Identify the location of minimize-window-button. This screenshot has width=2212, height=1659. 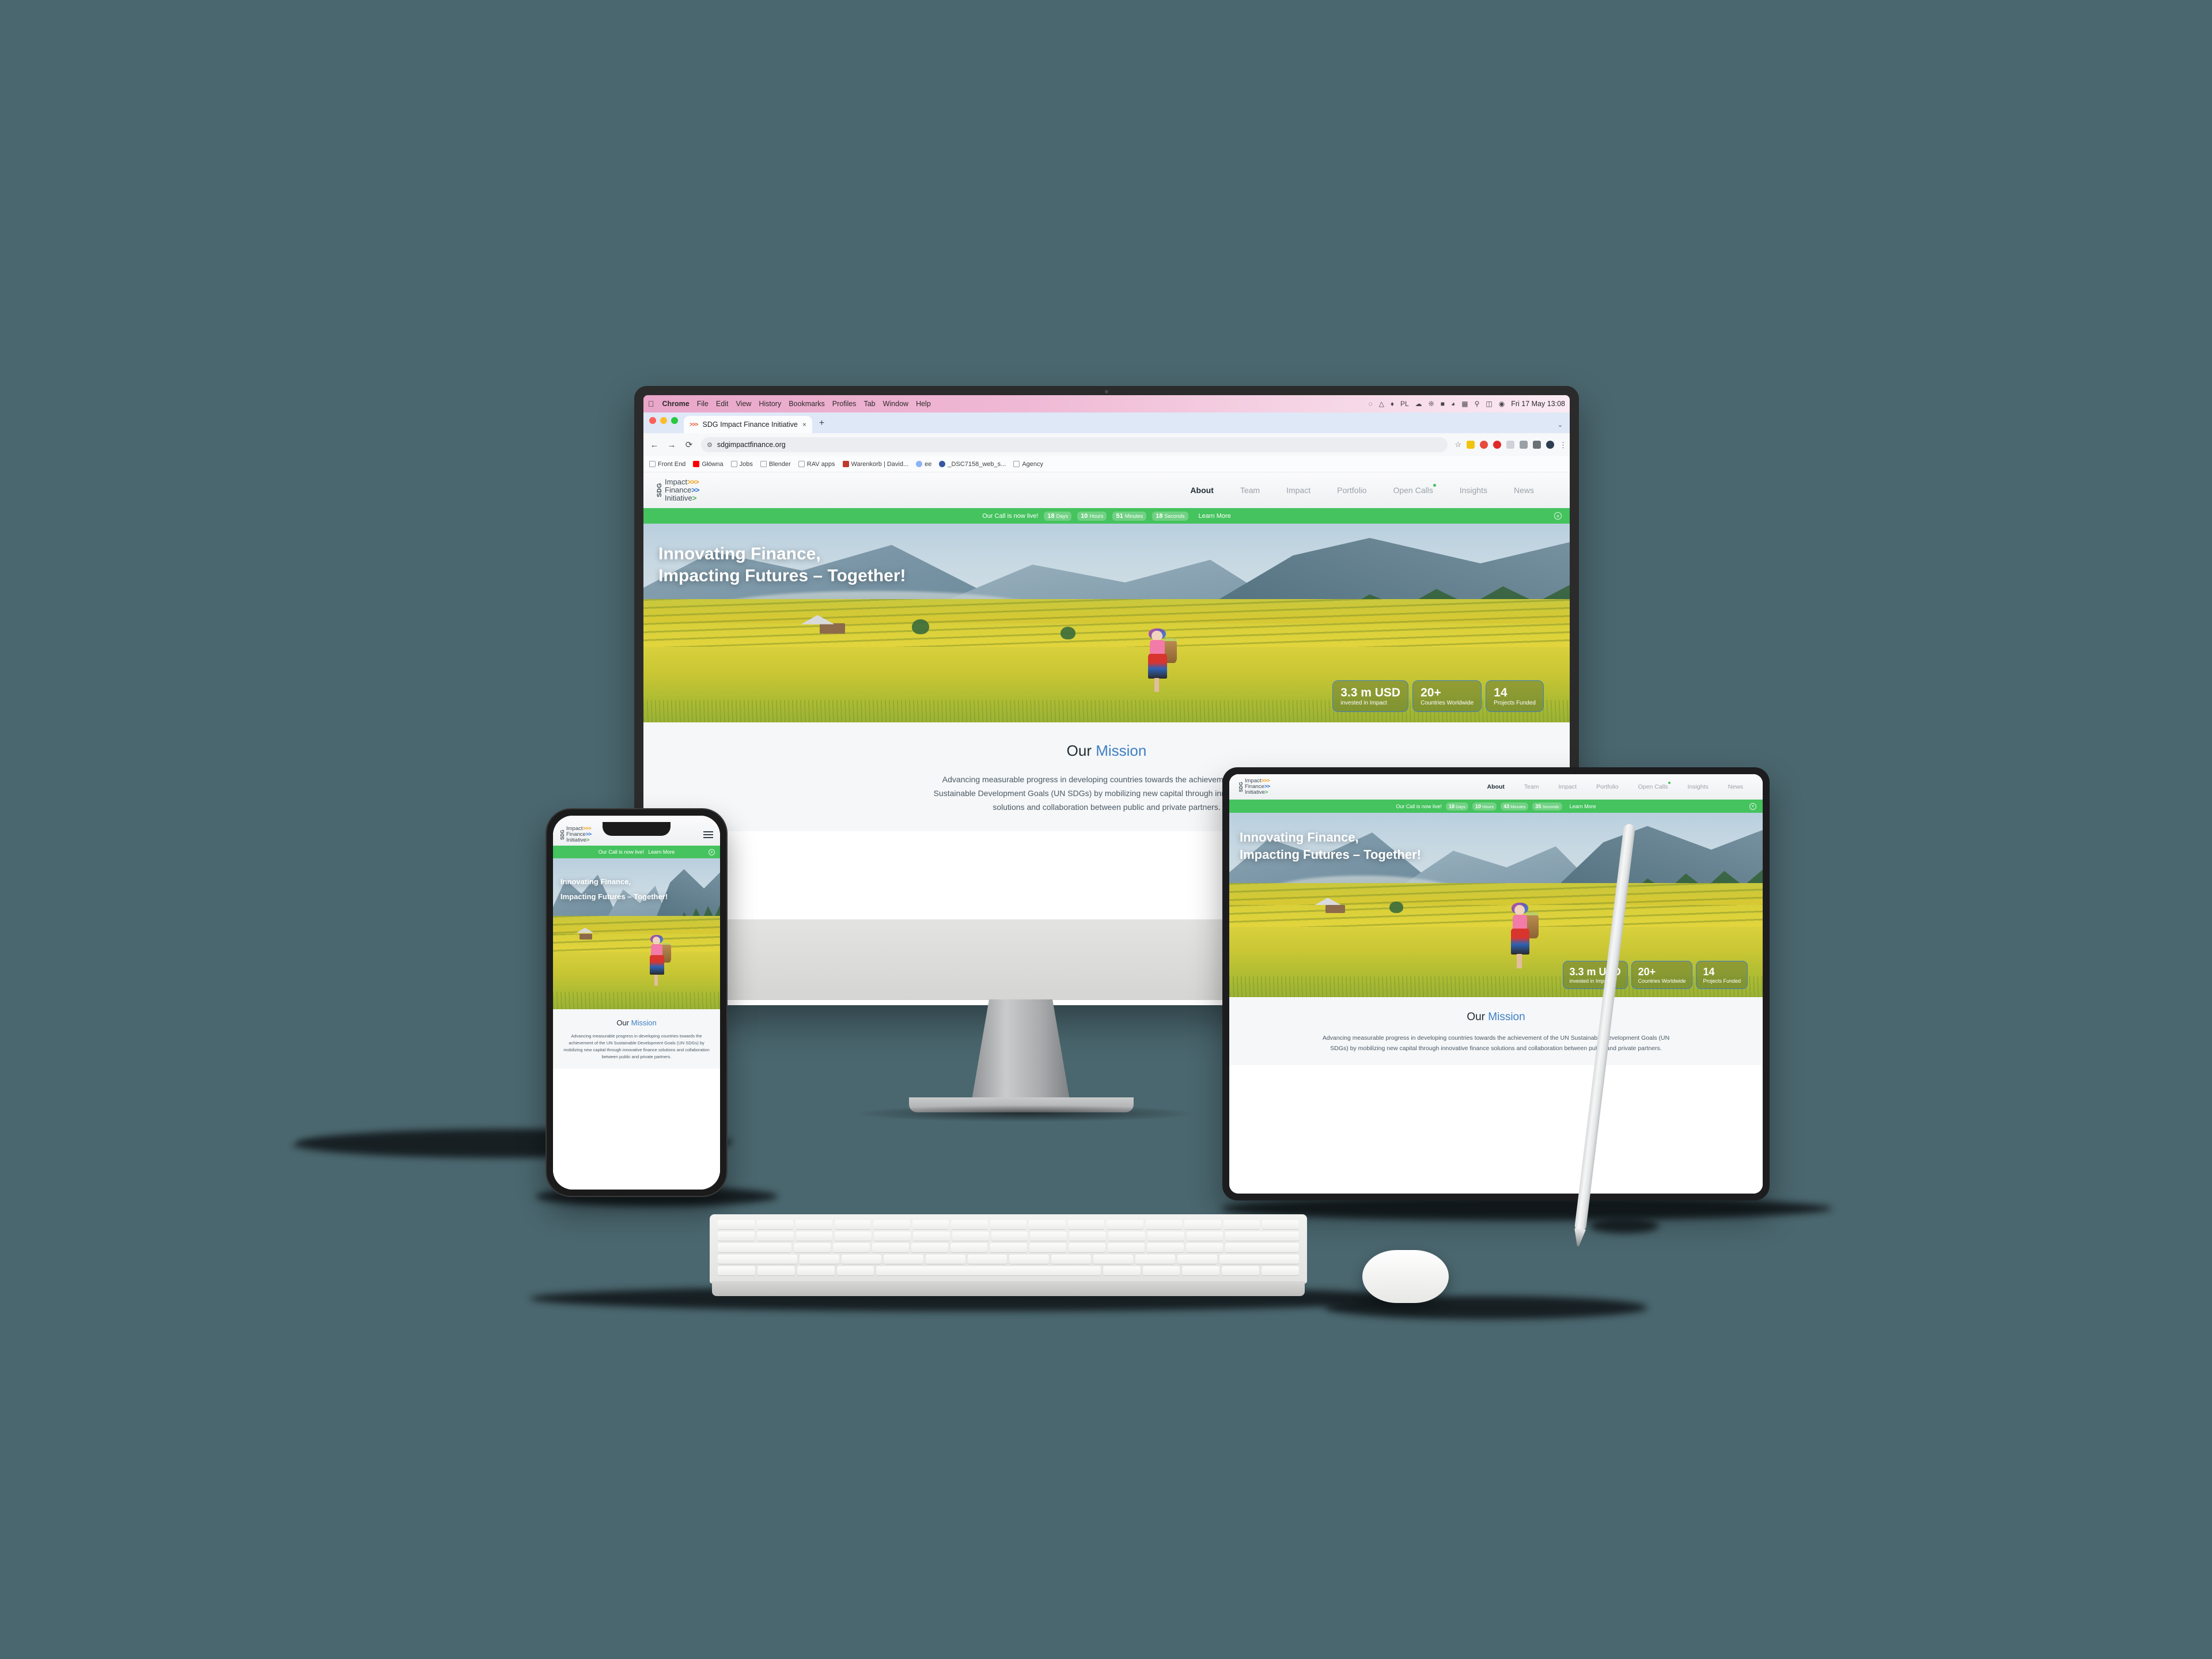
(663, 420).